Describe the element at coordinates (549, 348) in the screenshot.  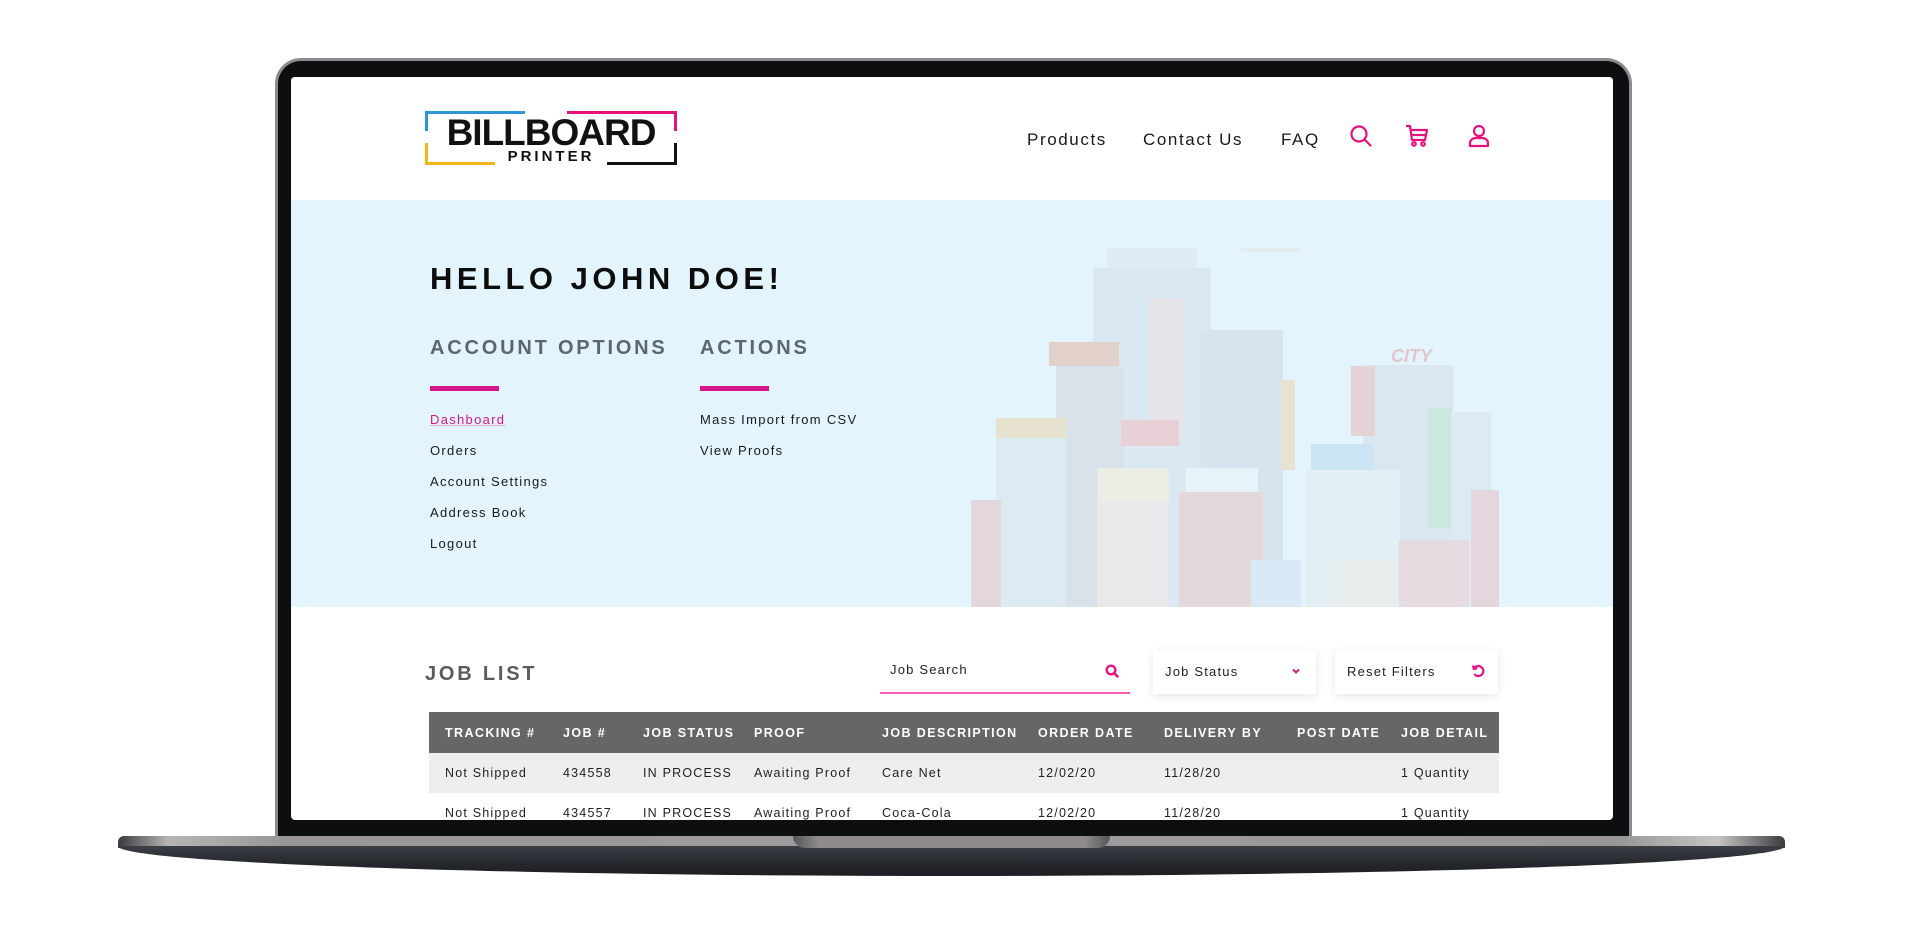
I see `account-options-heading: ACCOUNT OPTIONS` at that location.